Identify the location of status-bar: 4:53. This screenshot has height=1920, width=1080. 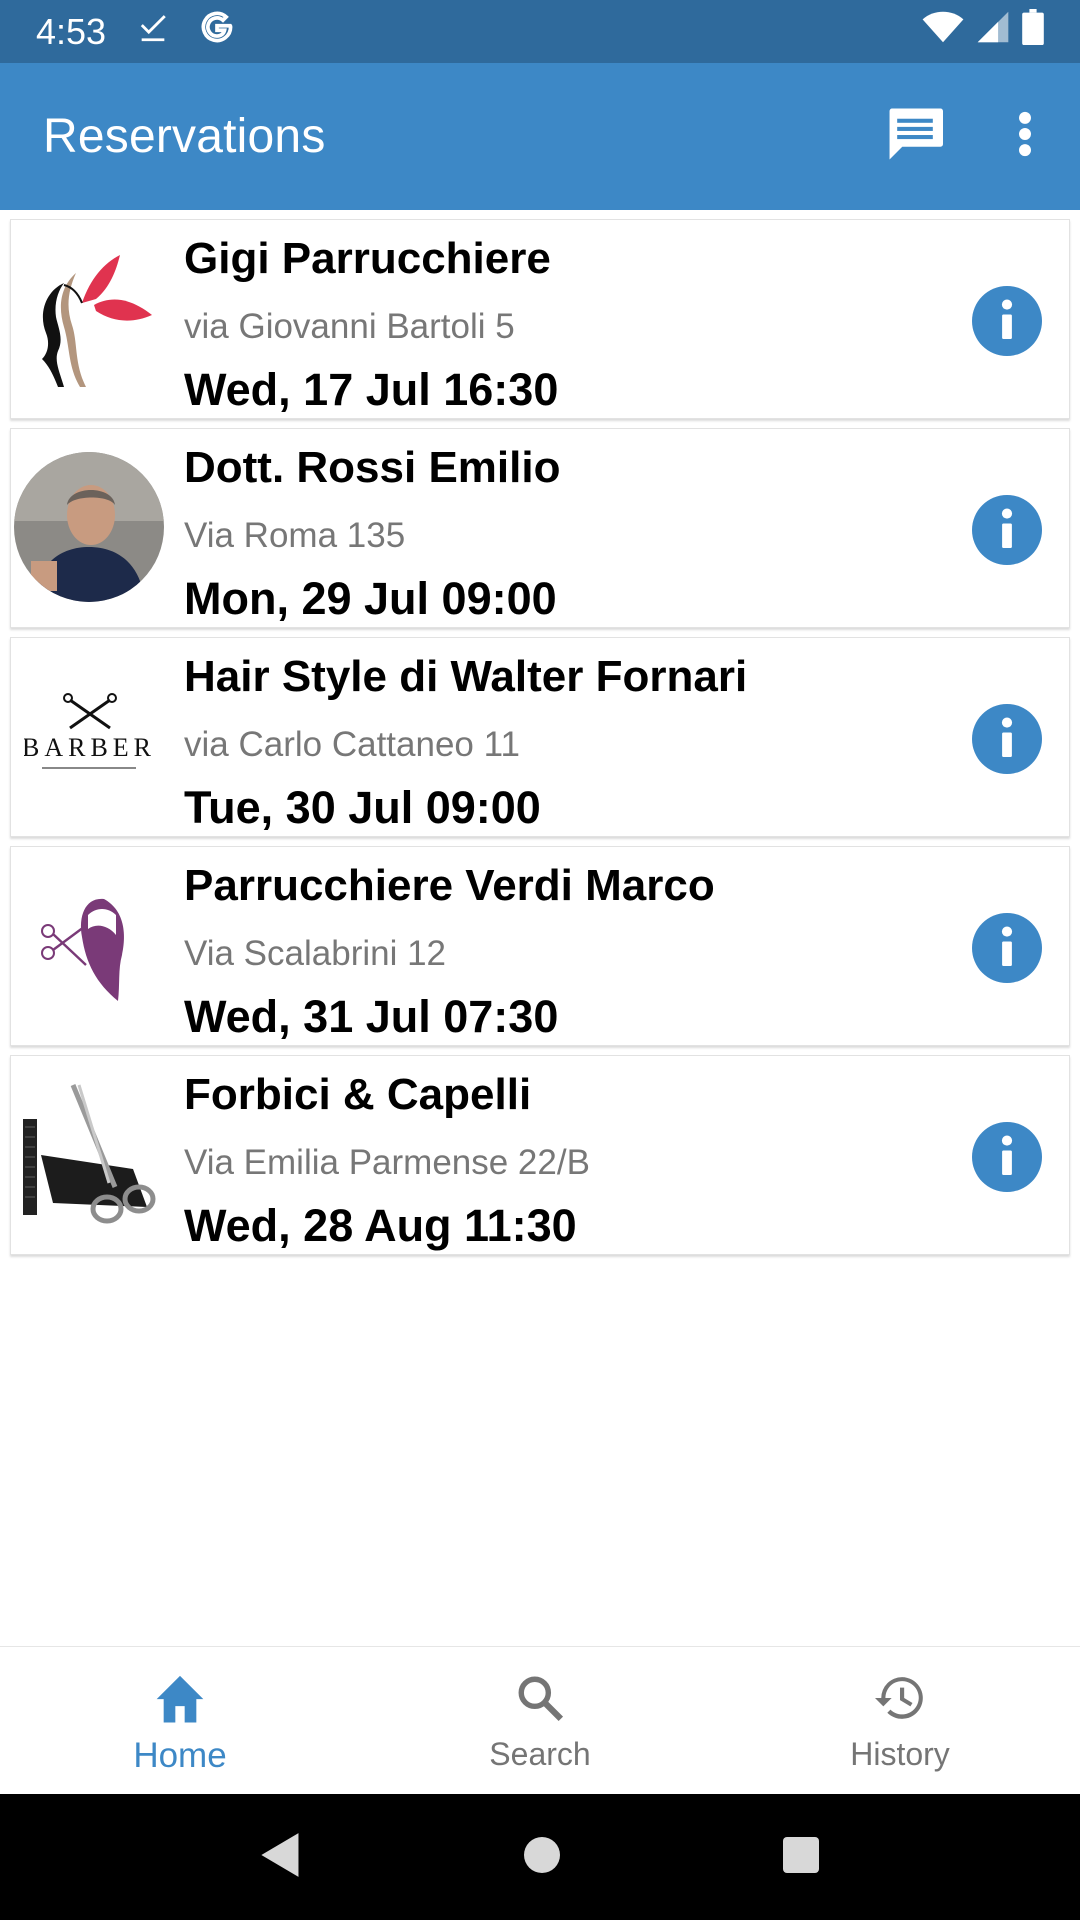
(540, 31).